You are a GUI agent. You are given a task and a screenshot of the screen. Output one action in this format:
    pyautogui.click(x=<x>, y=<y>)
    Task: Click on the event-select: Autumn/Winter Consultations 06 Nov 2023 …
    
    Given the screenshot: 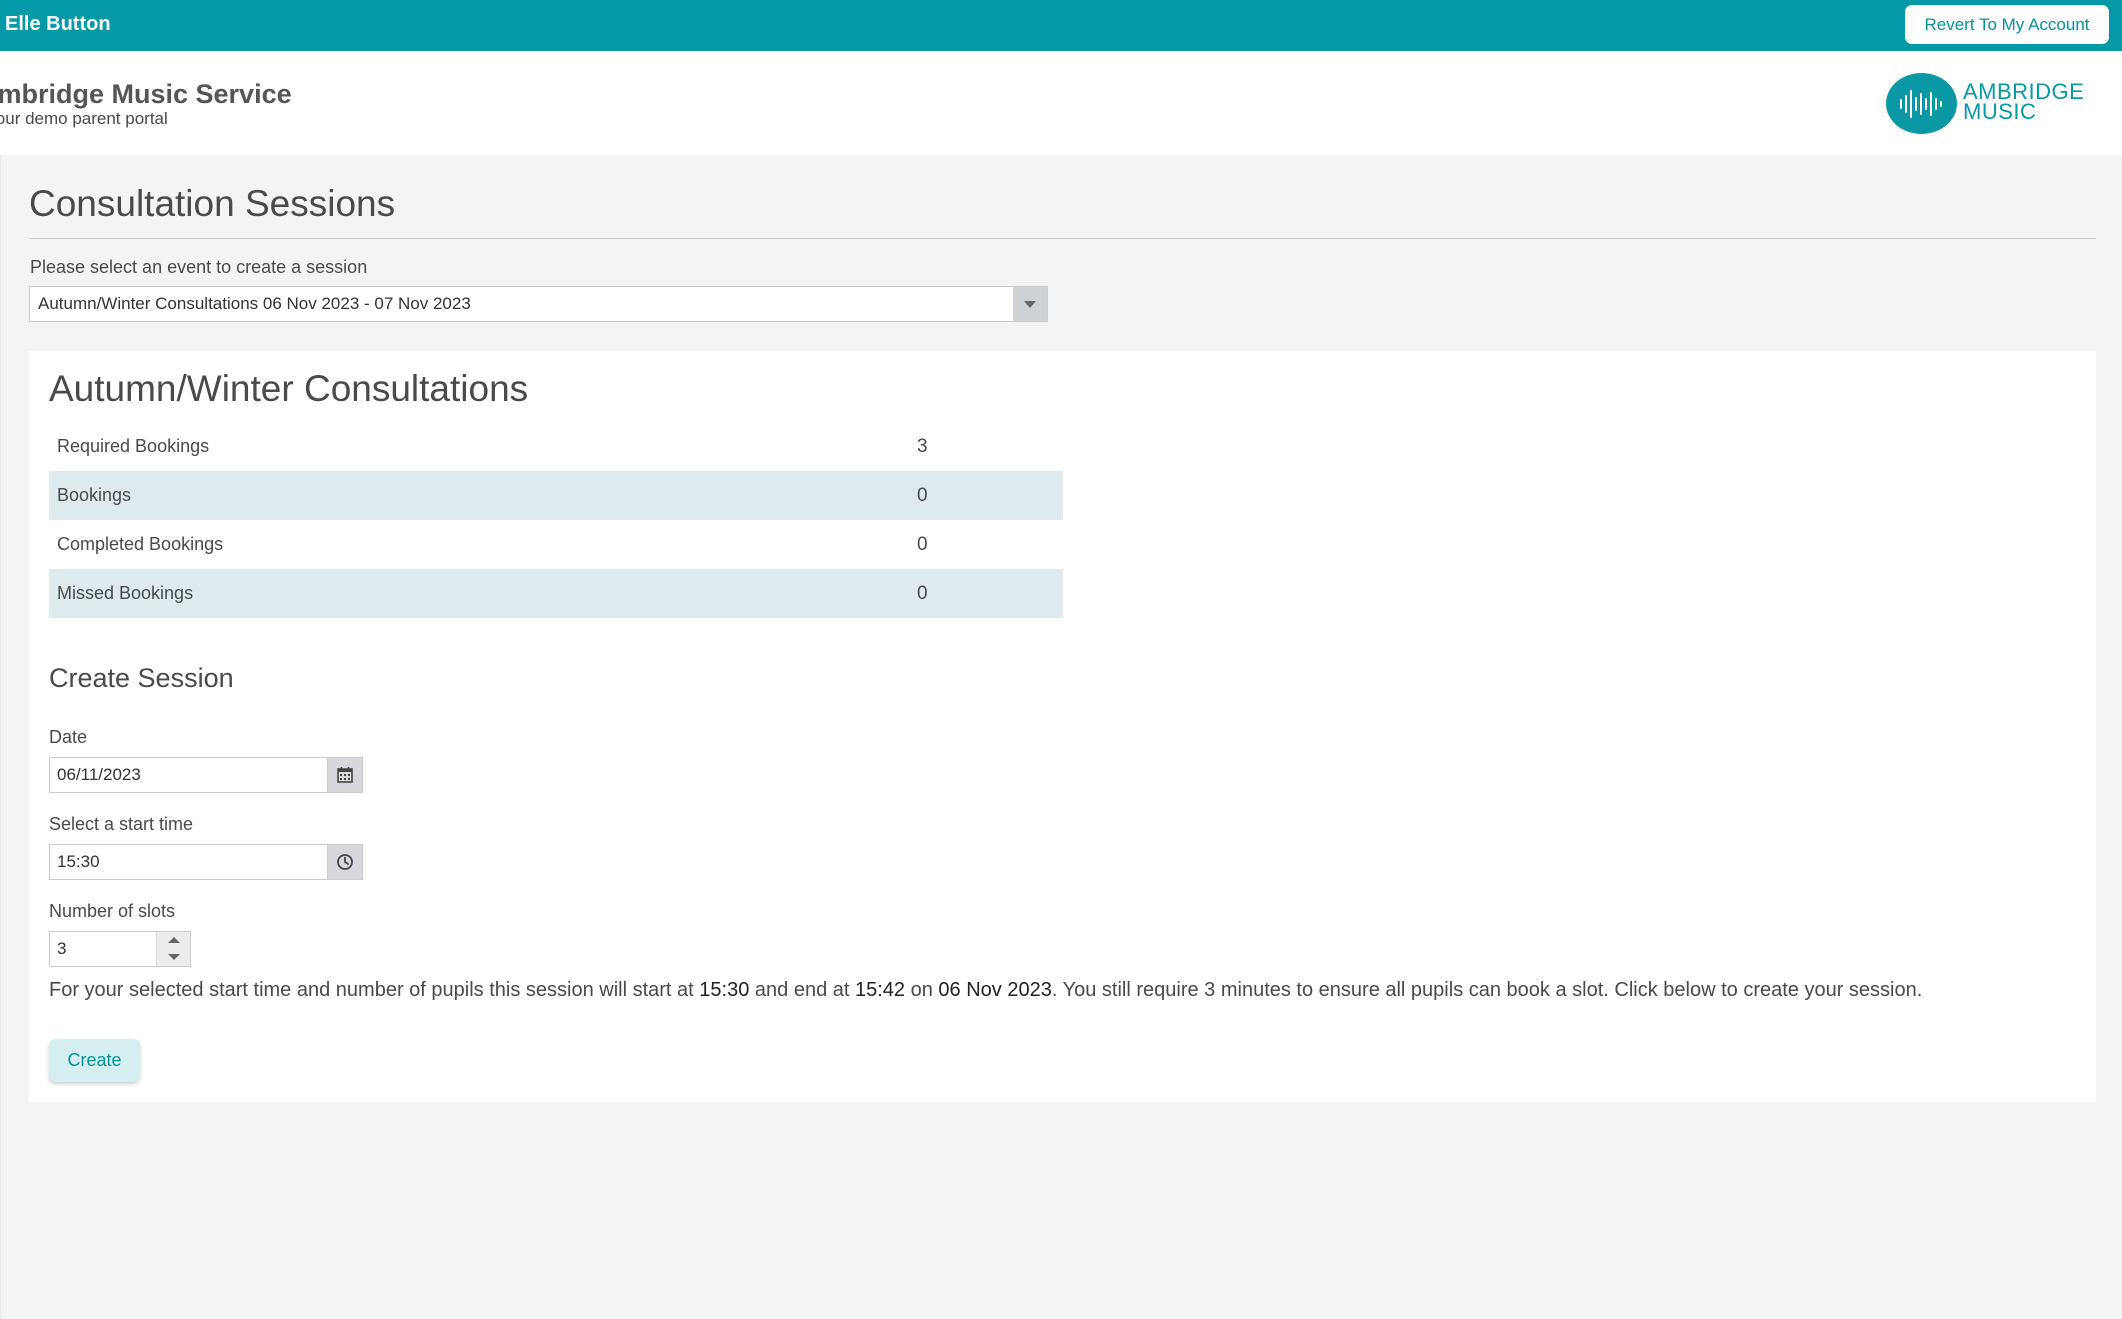 What is the action you would take?
    pyautogui.click(x=538, y=304)
    